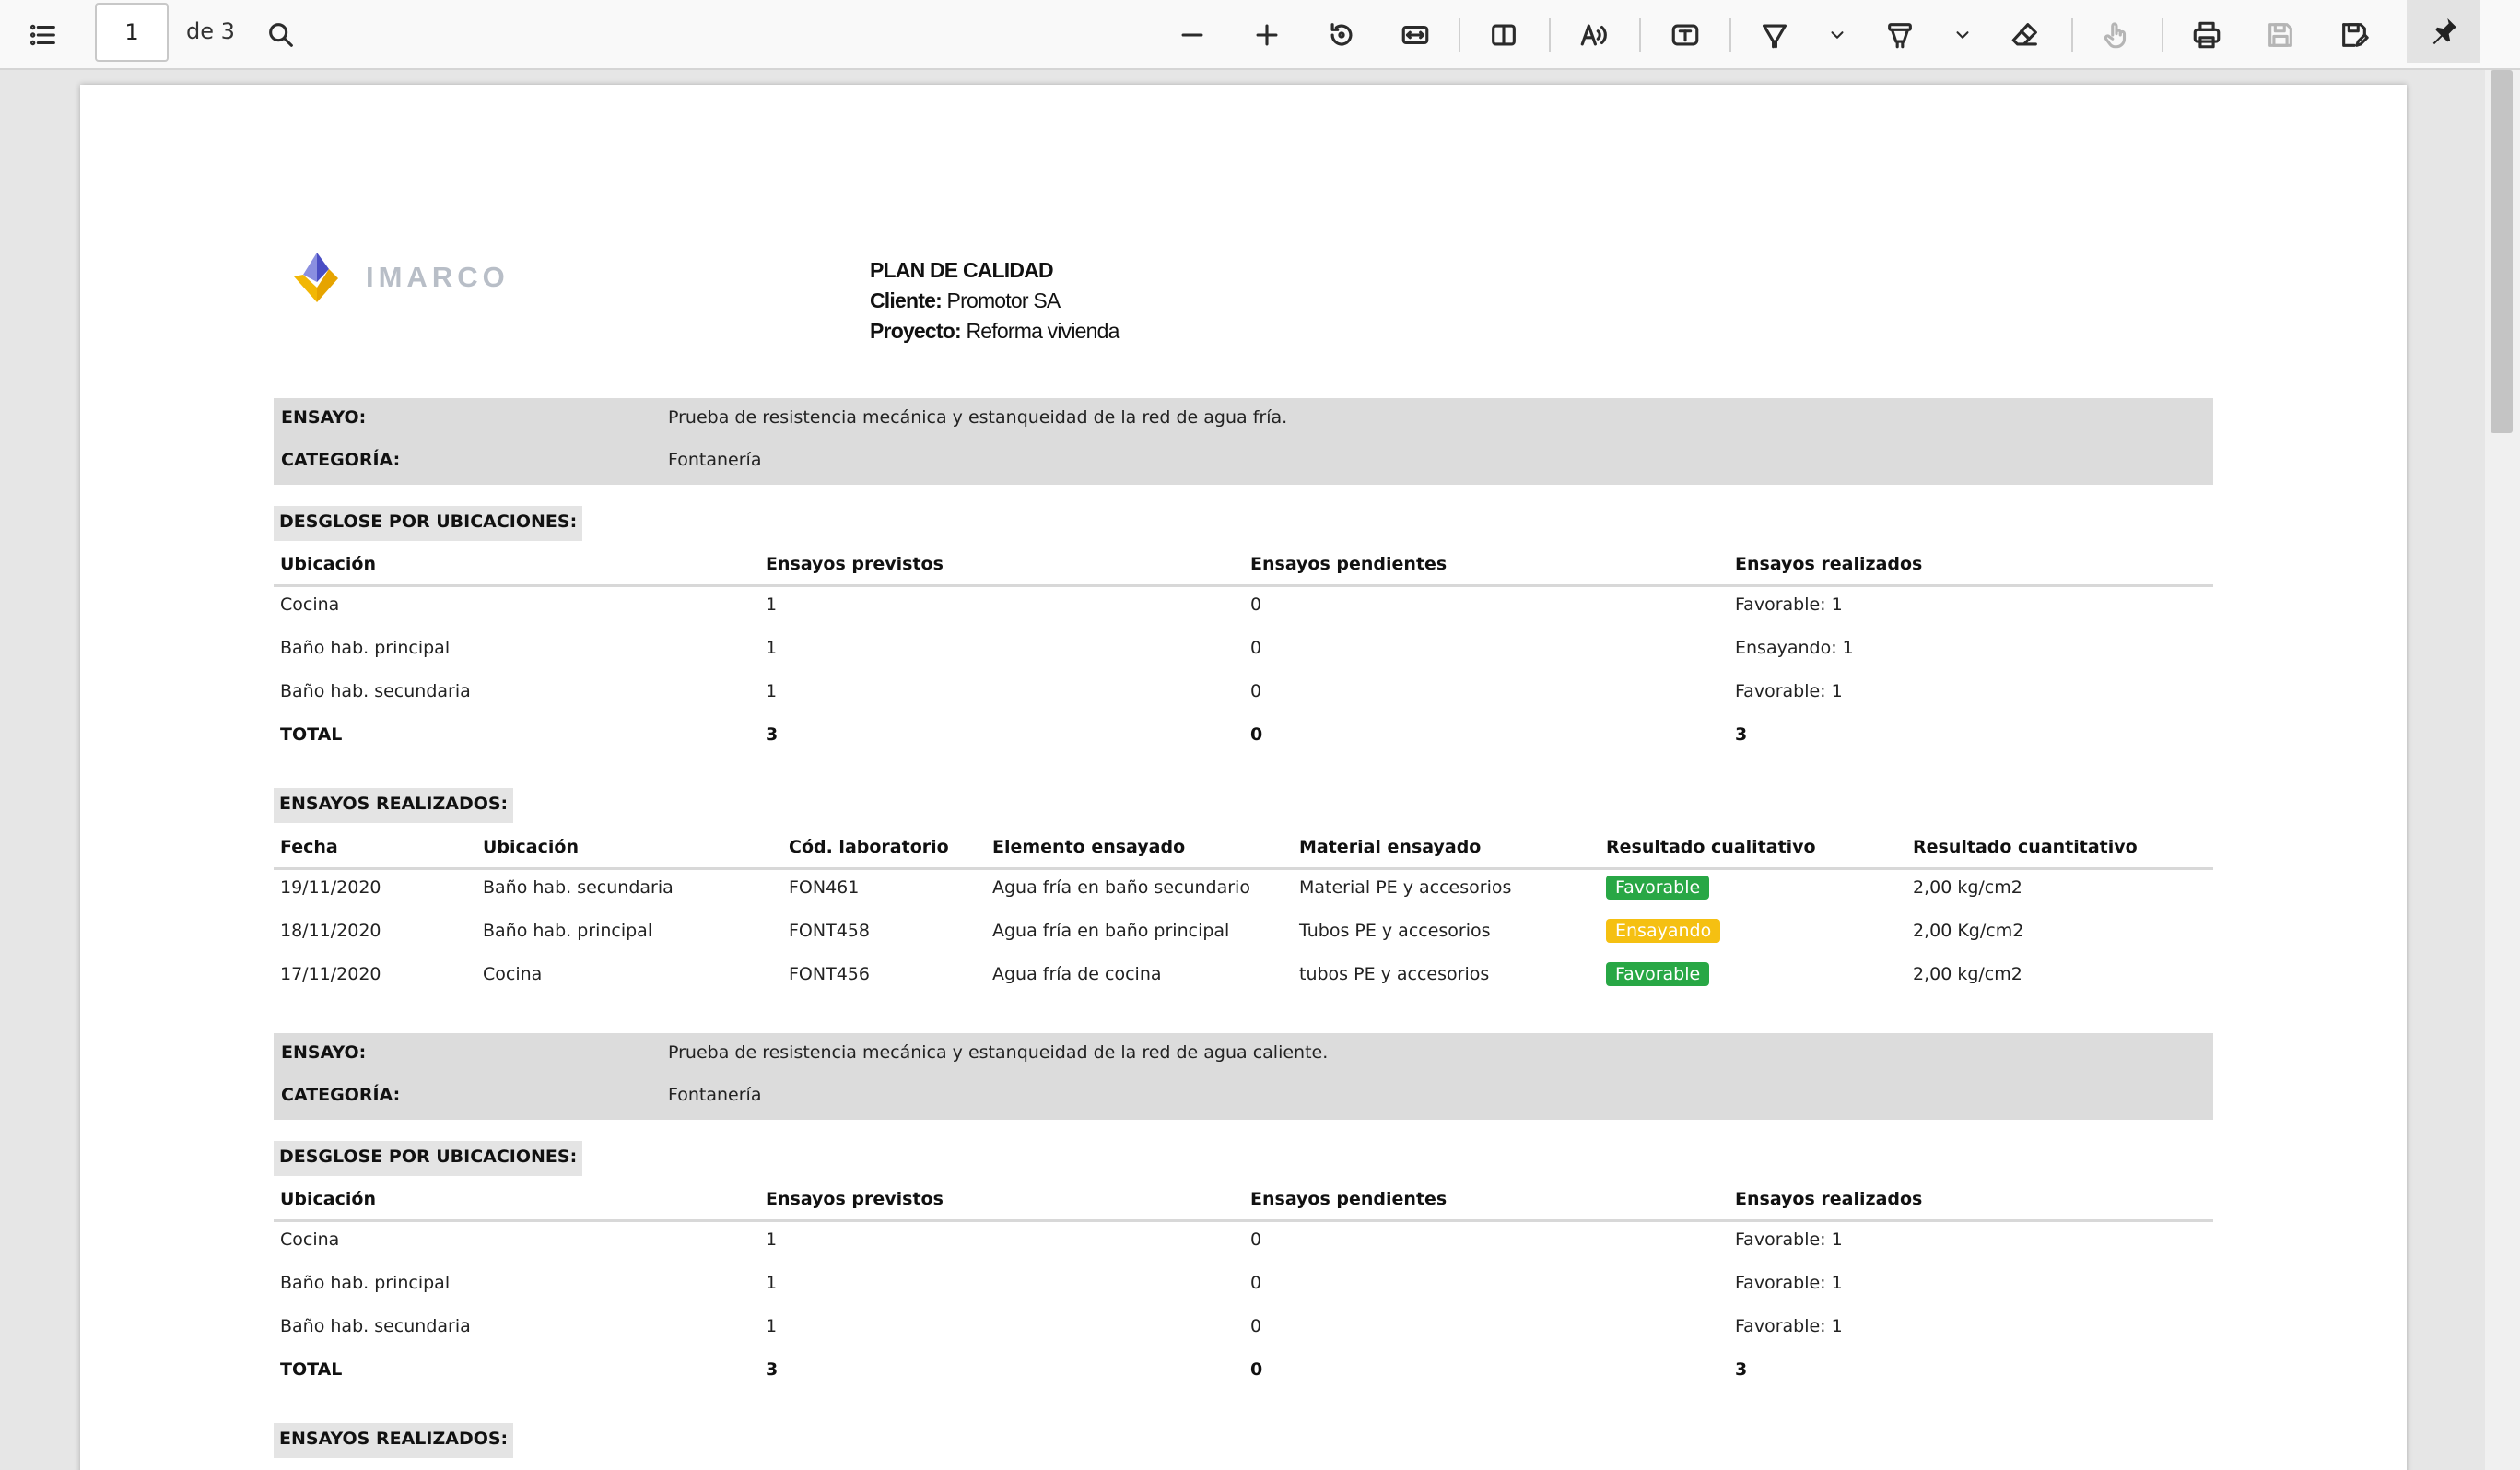 The width and height of the screenshot is (2520, 1470). What do you see at coordinates (962, 270) in the screenshot?
I see `plan-title: PLAN DE CALIDAD` at bounding box center [962, 270].